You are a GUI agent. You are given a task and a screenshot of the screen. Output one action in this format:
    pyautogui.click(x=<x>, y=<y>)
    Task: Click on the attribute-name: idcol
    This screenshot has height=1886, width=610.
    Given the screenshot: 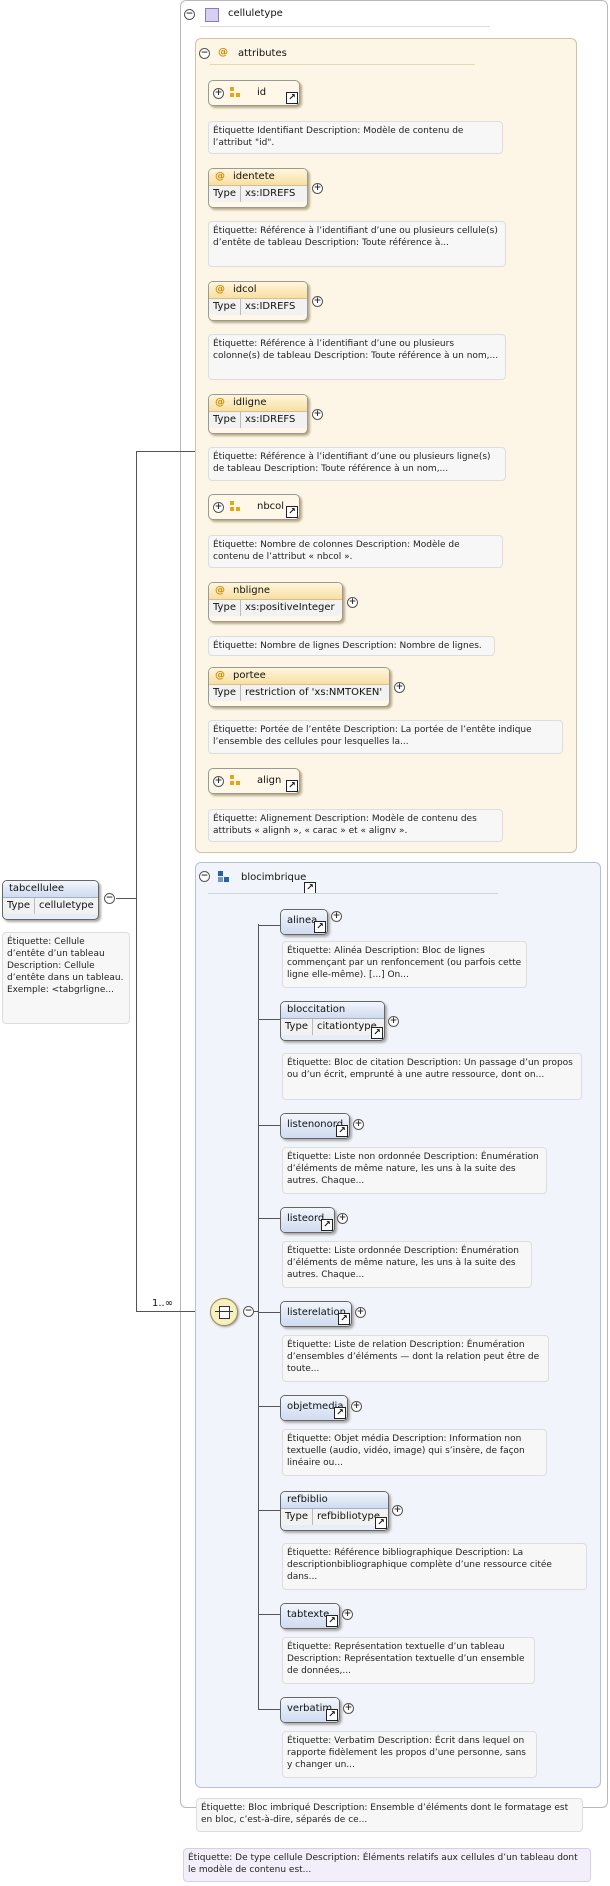 What is the action you would take?
    pyautogui.click(x=245, y=289)
    